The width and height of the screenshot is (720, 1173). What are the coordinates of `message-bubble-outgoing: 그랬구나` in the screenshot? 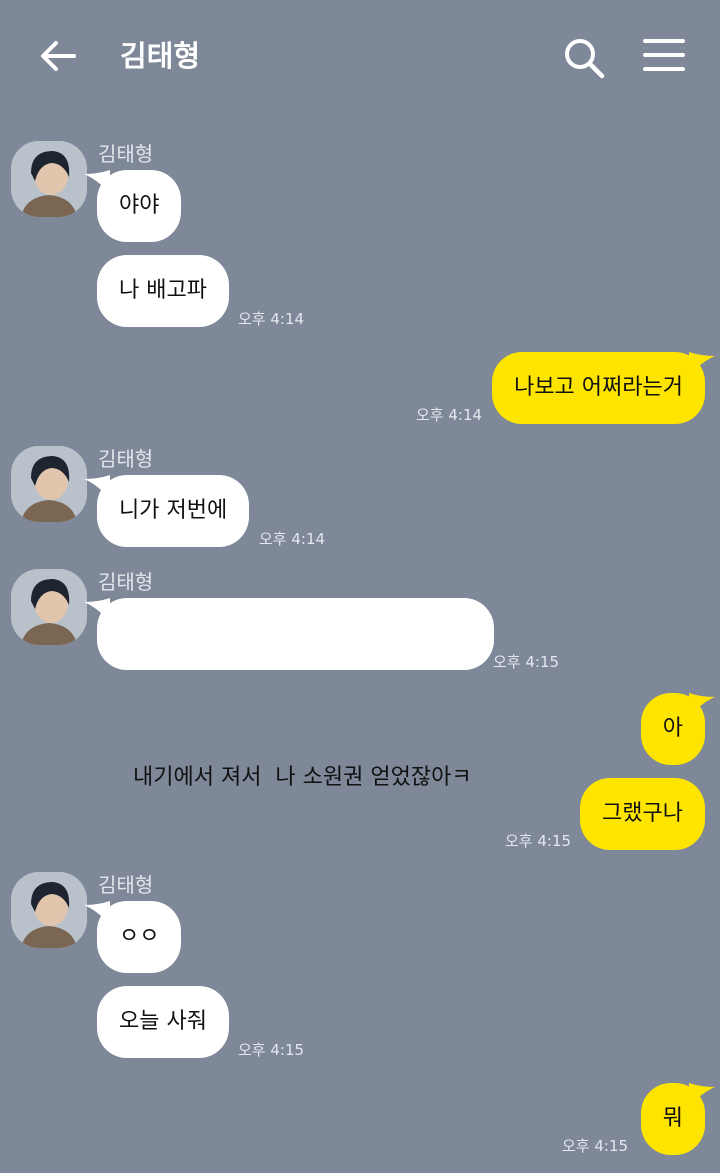 It's located at (642, 814).